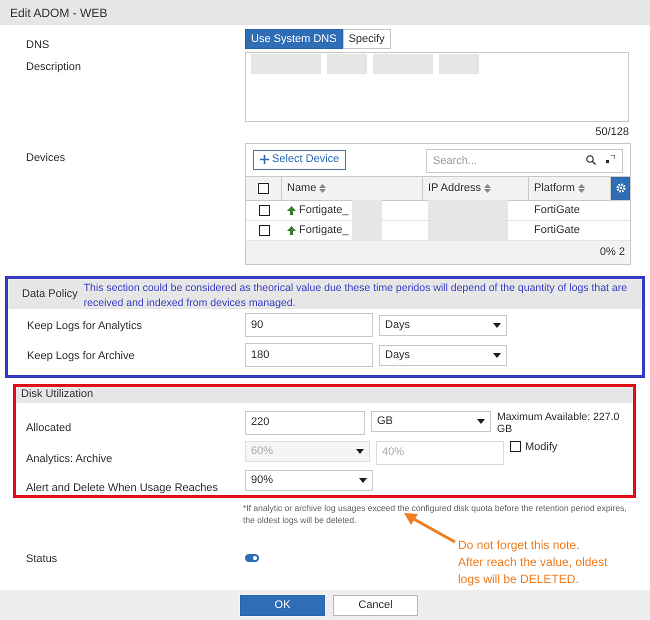 Image resolution: width=650 pixels, height=620 pixels. I want to click on number-field: 90, so click(309, 325).